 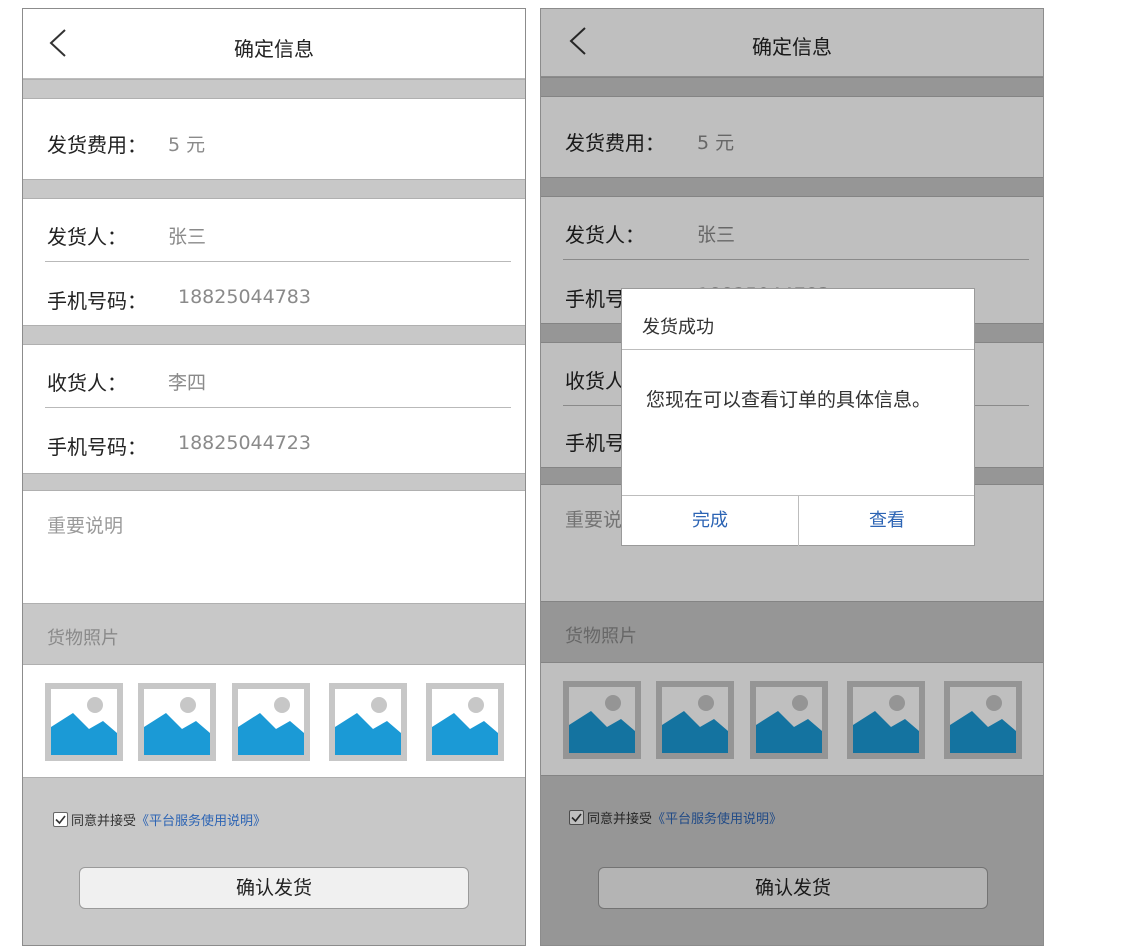 What do you see at coordinates (85, 526) in the screenshot?
I see `note-label: 重要说明` at bounding box center [85, 526].